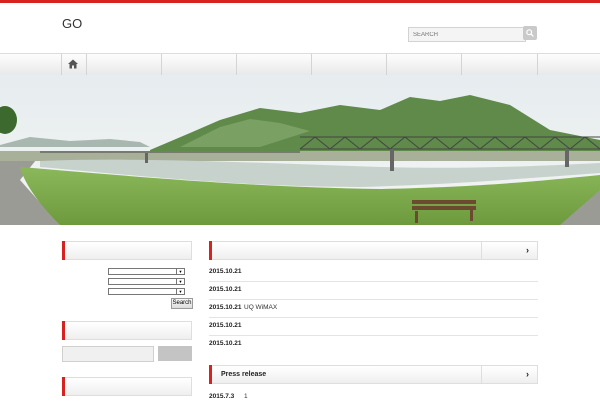 The height and width of the screenshot is (407, 600). Describe the element at coordinates (260, 307) in the screenshot. I see `news-text: UQ WiMAX` at that location.